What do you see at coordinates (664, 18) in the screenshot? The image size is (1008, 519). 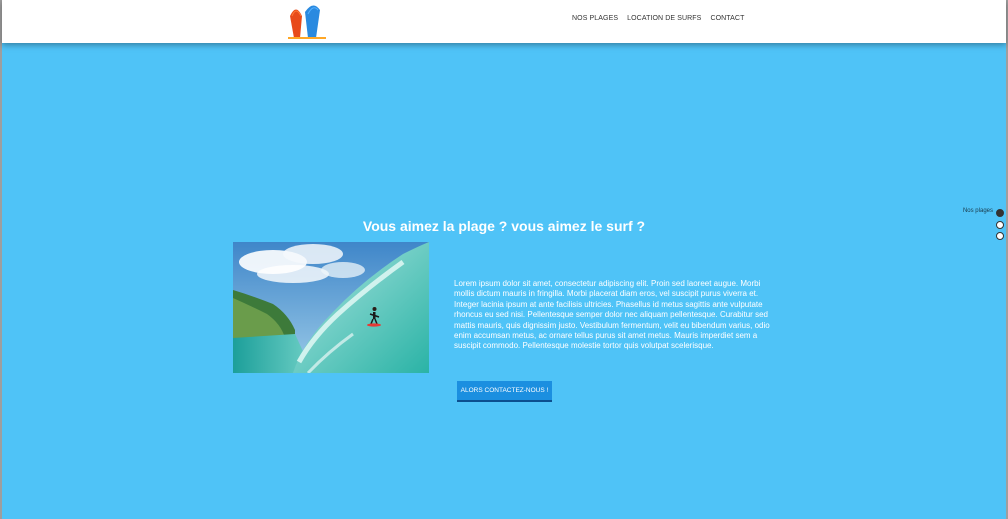 I see `nav-location-de-surfs: LOCATION DE SURFS` at bounding box center [664, 18].